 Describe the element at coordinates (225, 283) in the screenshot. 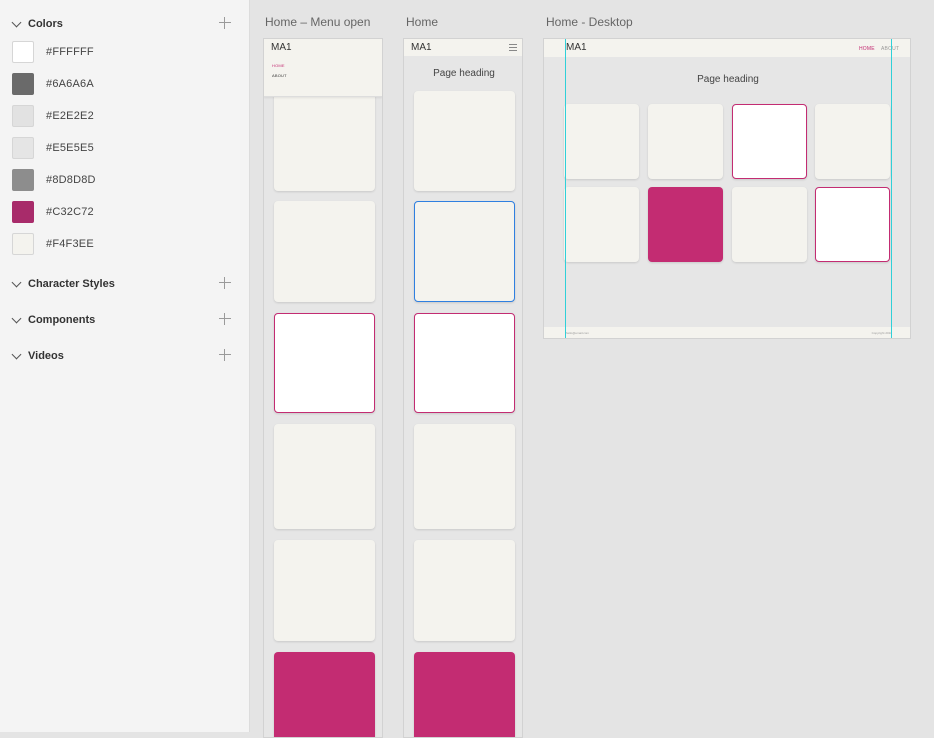

I see `add-character-style-icon` at that location.